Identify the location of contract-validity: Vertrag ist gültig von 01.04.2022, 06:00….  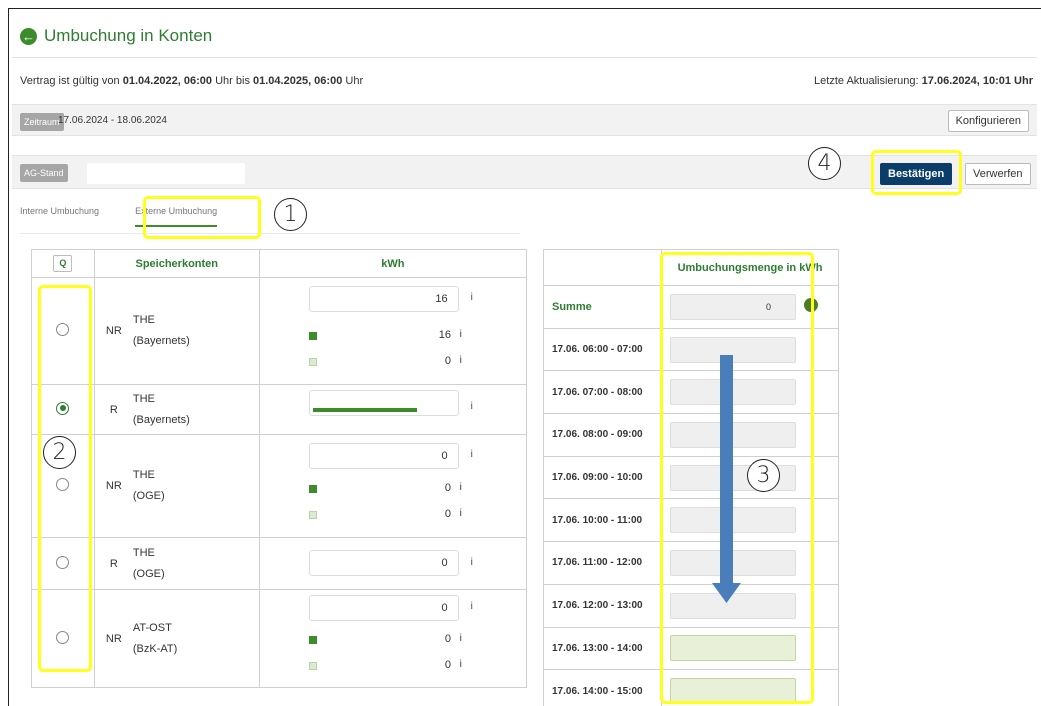
(192, 81).